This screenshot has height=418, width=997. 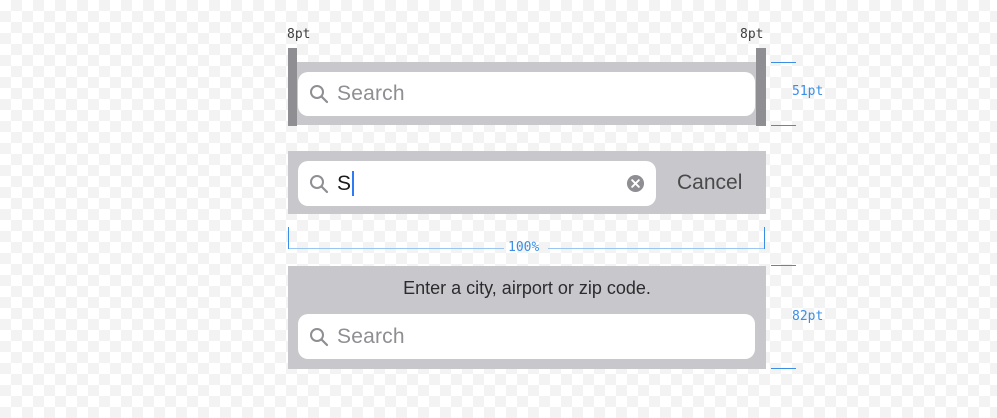 I want to click on prompt-height-top-tick, so click(x=783, y=265).